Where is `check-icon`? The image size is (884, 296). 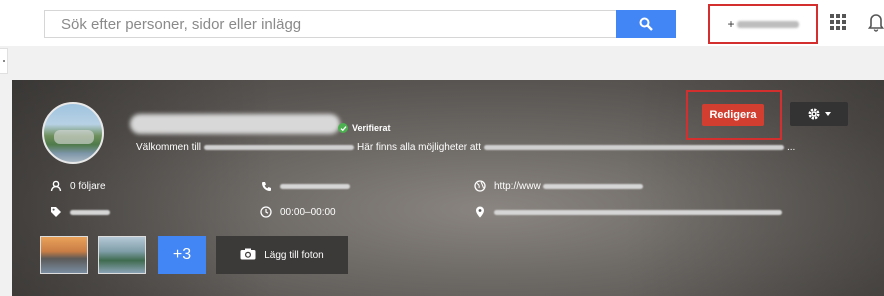 check-icon is located at coordinates (343, 128).